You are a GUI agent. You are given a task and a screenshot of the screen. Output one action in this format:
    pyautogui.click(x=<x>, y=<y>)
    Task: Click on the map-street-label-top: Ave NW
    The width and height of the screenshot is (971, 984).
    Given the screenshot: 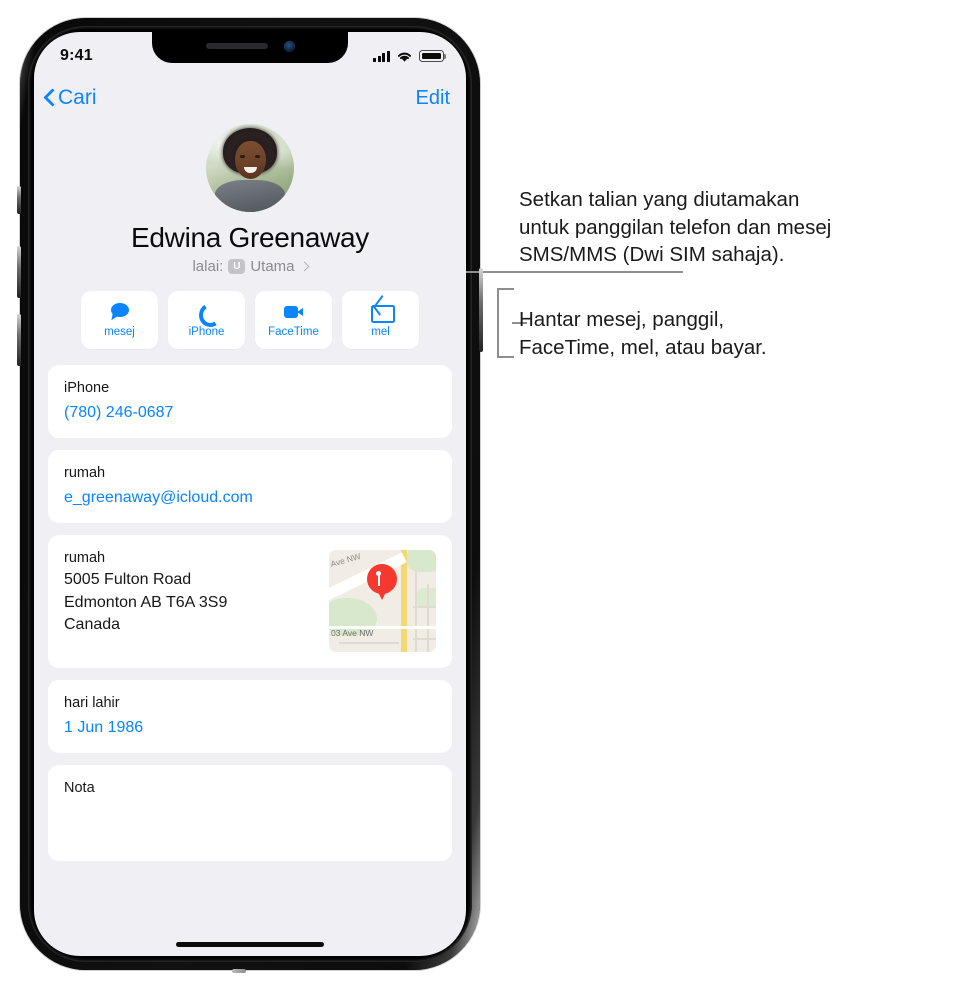 What is the action you would take?
    pyautogui.click(x=345, y=560)
    